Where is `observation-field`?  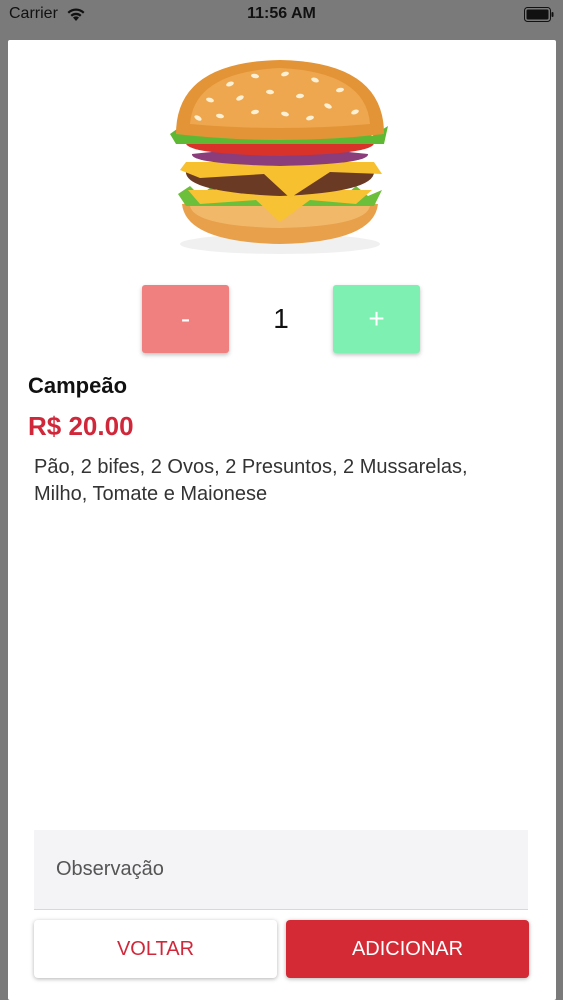 observation-field is located at coordinates (281, 870).